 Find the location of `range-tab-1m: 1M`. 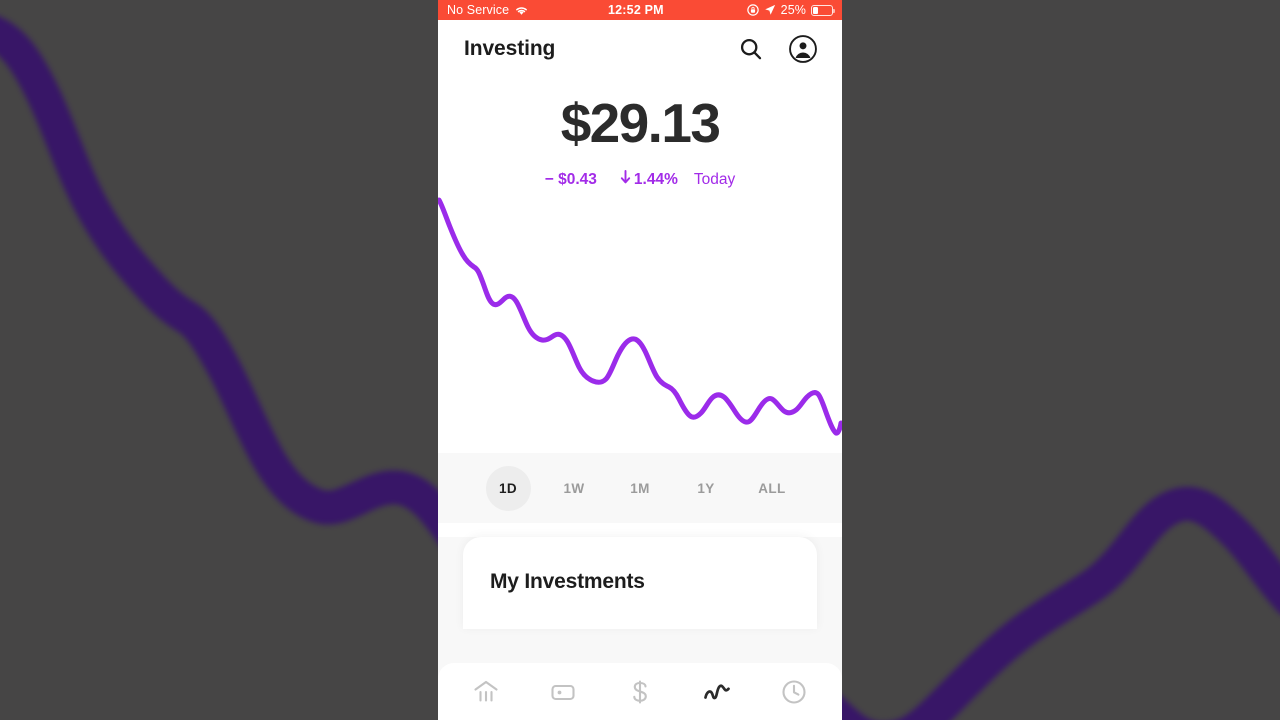

range-tab-1m: 1M is located at coordinates (640, 488).